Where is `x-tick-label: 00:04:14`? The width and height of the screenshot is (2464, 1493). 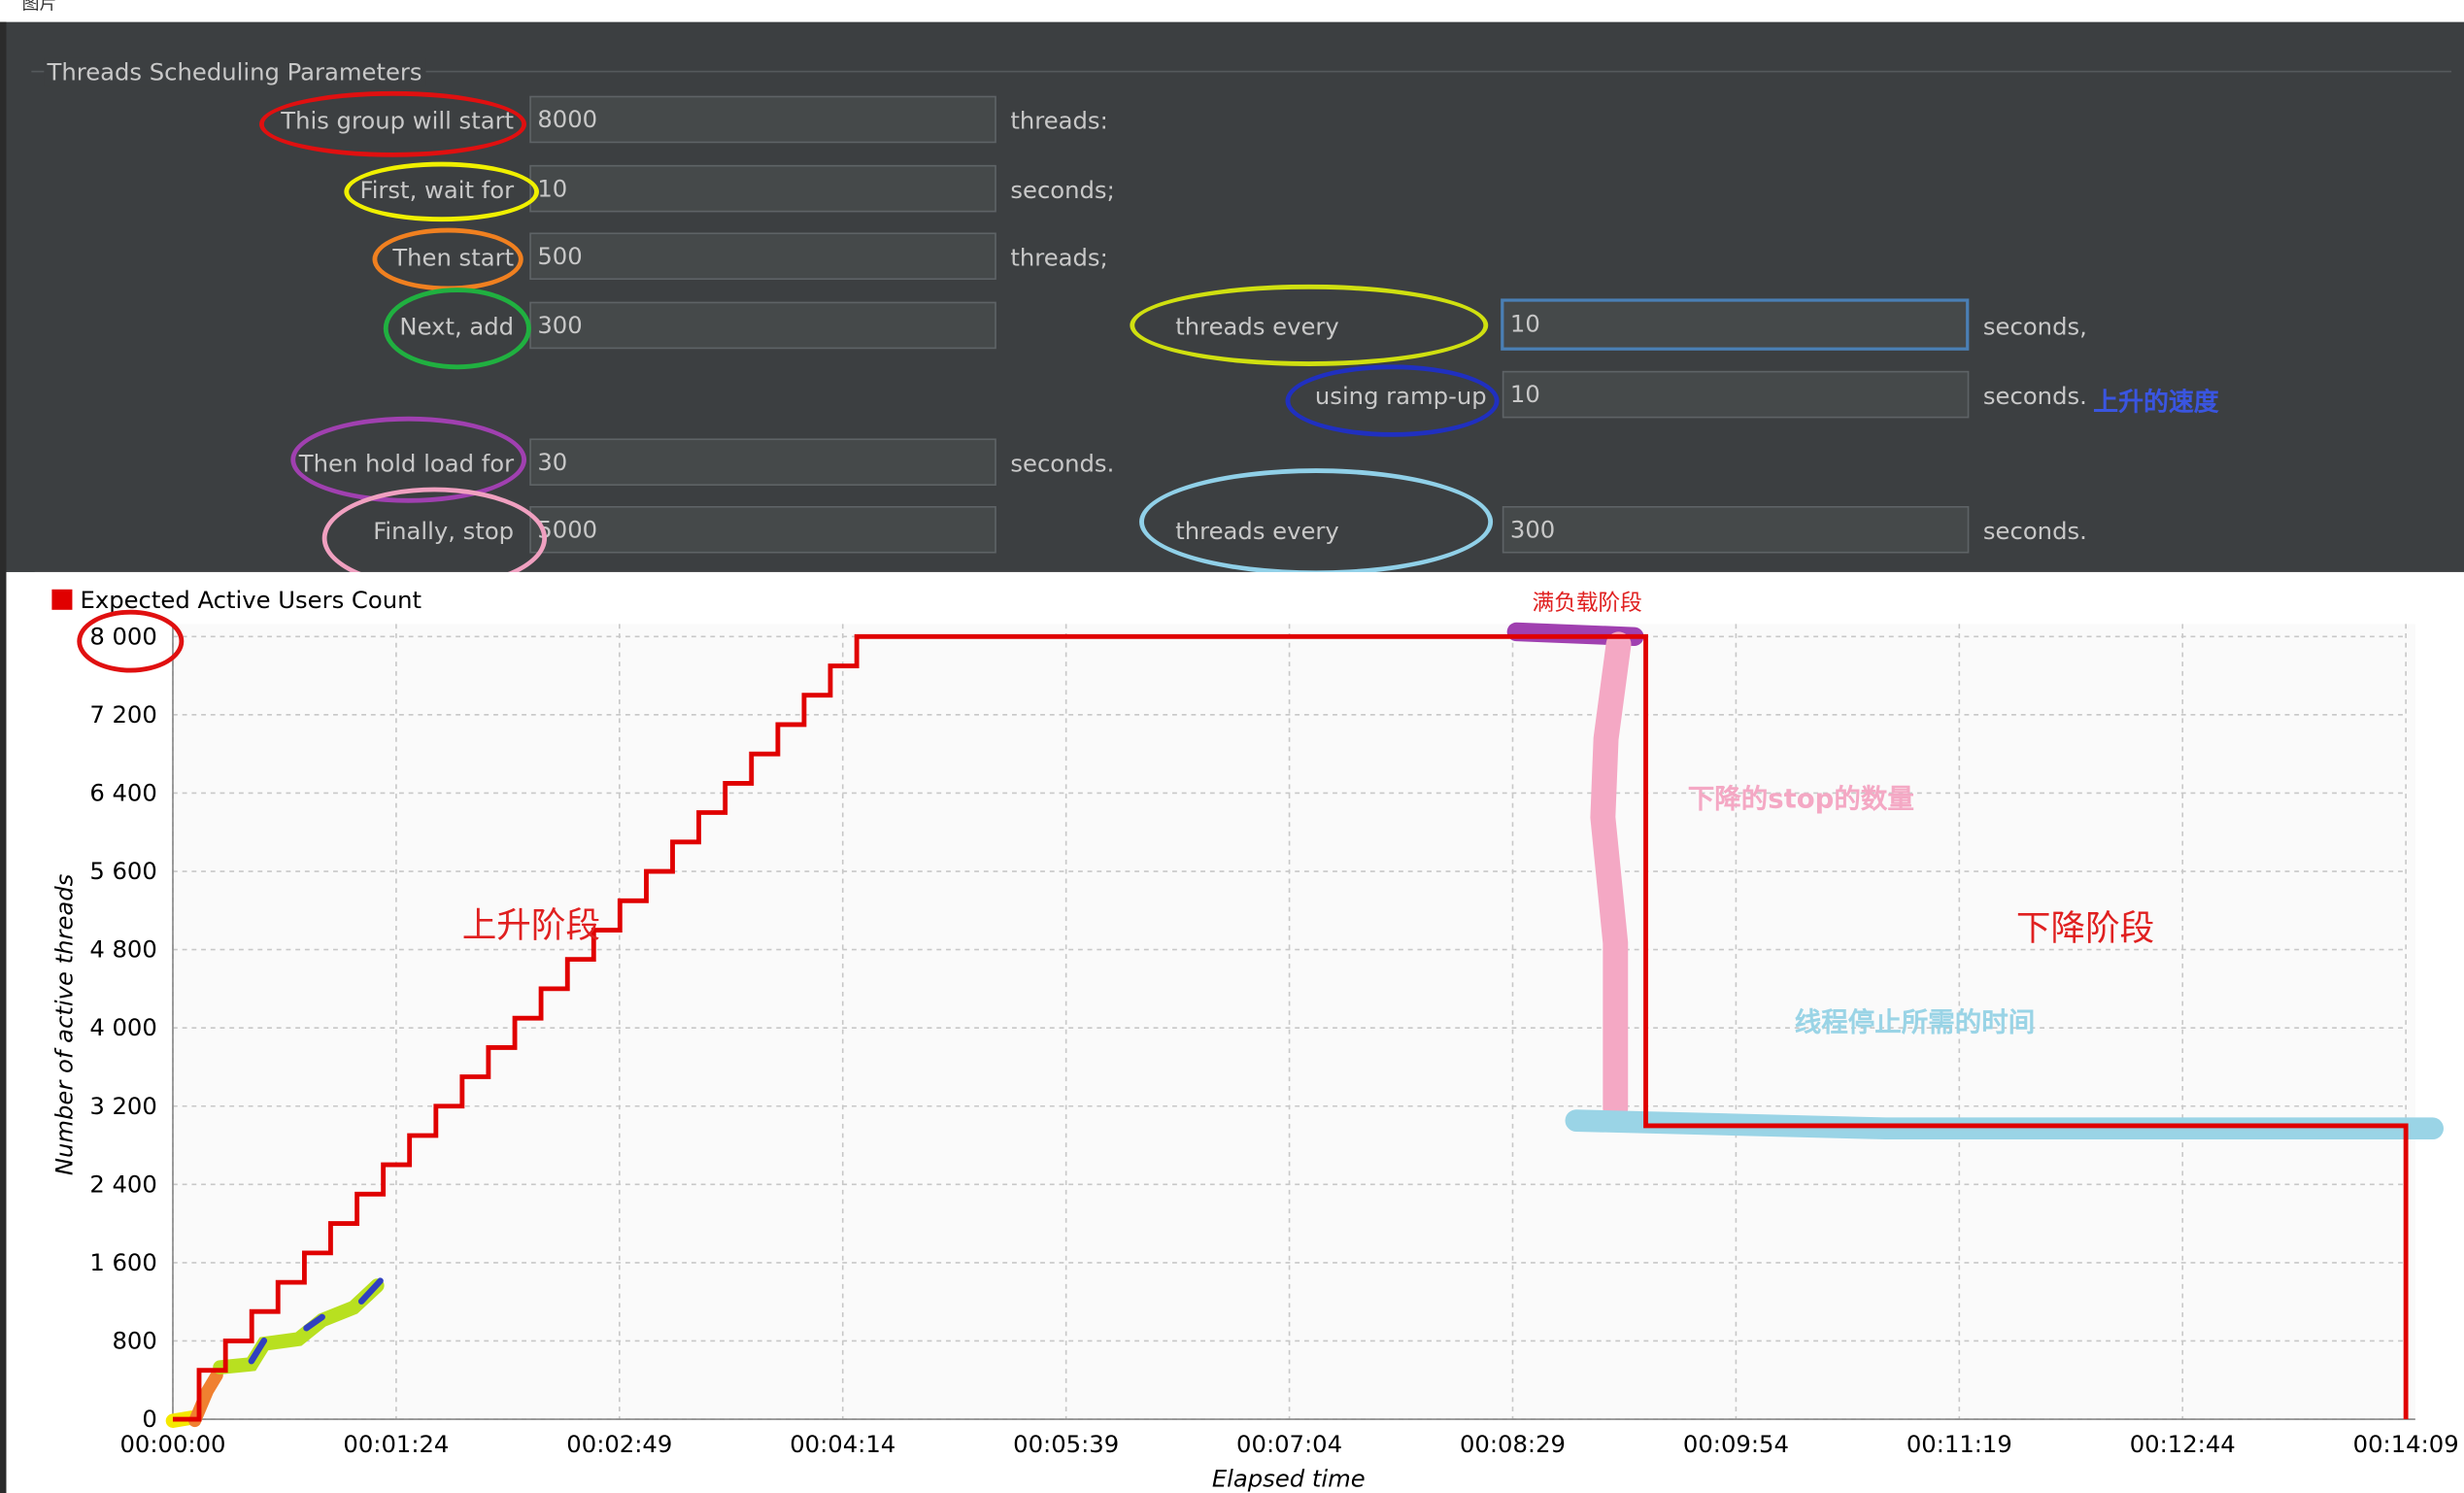 x-tick-label: 00:04:14 is located at coordinates (842, 1444).